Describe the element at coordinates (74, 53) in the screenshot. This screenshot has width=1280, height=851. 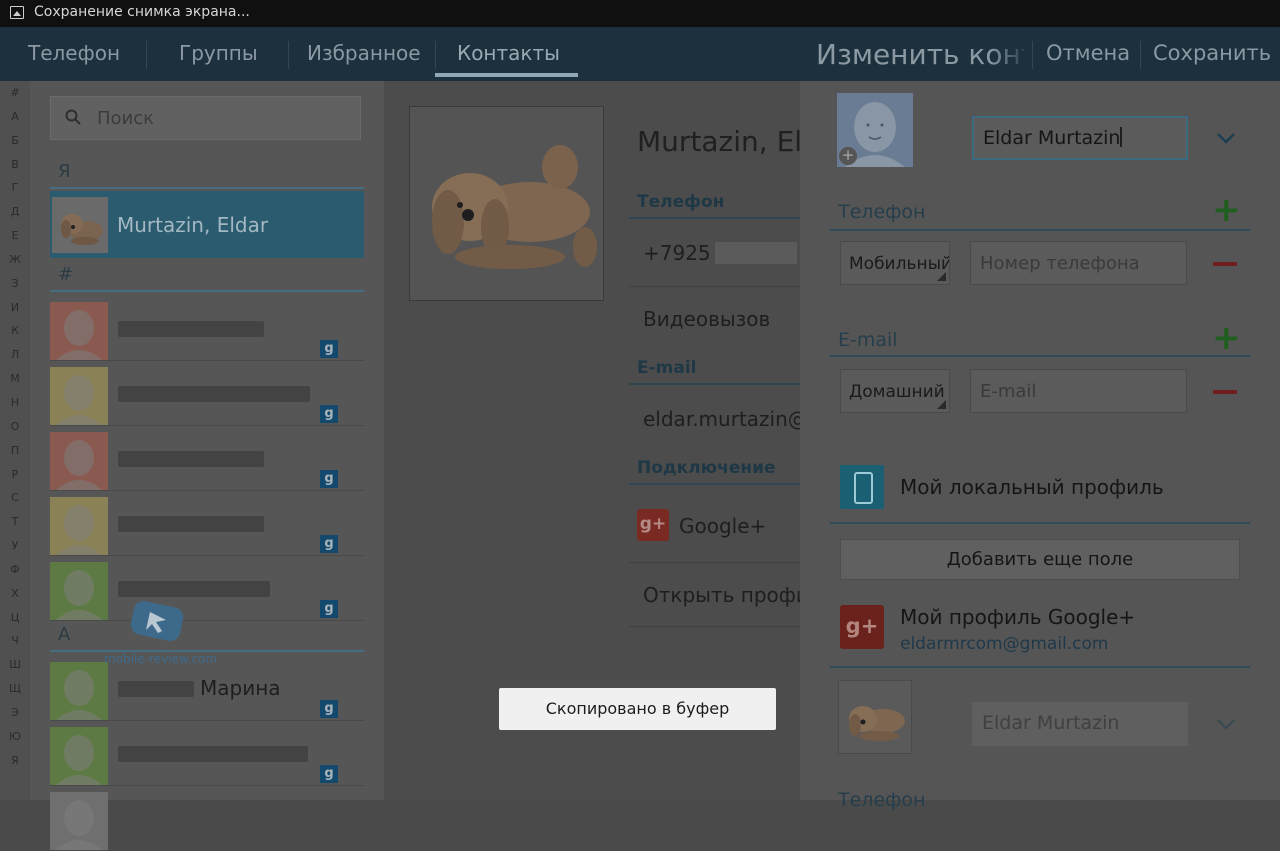
I see `tab-phone: Телефон` at that location.